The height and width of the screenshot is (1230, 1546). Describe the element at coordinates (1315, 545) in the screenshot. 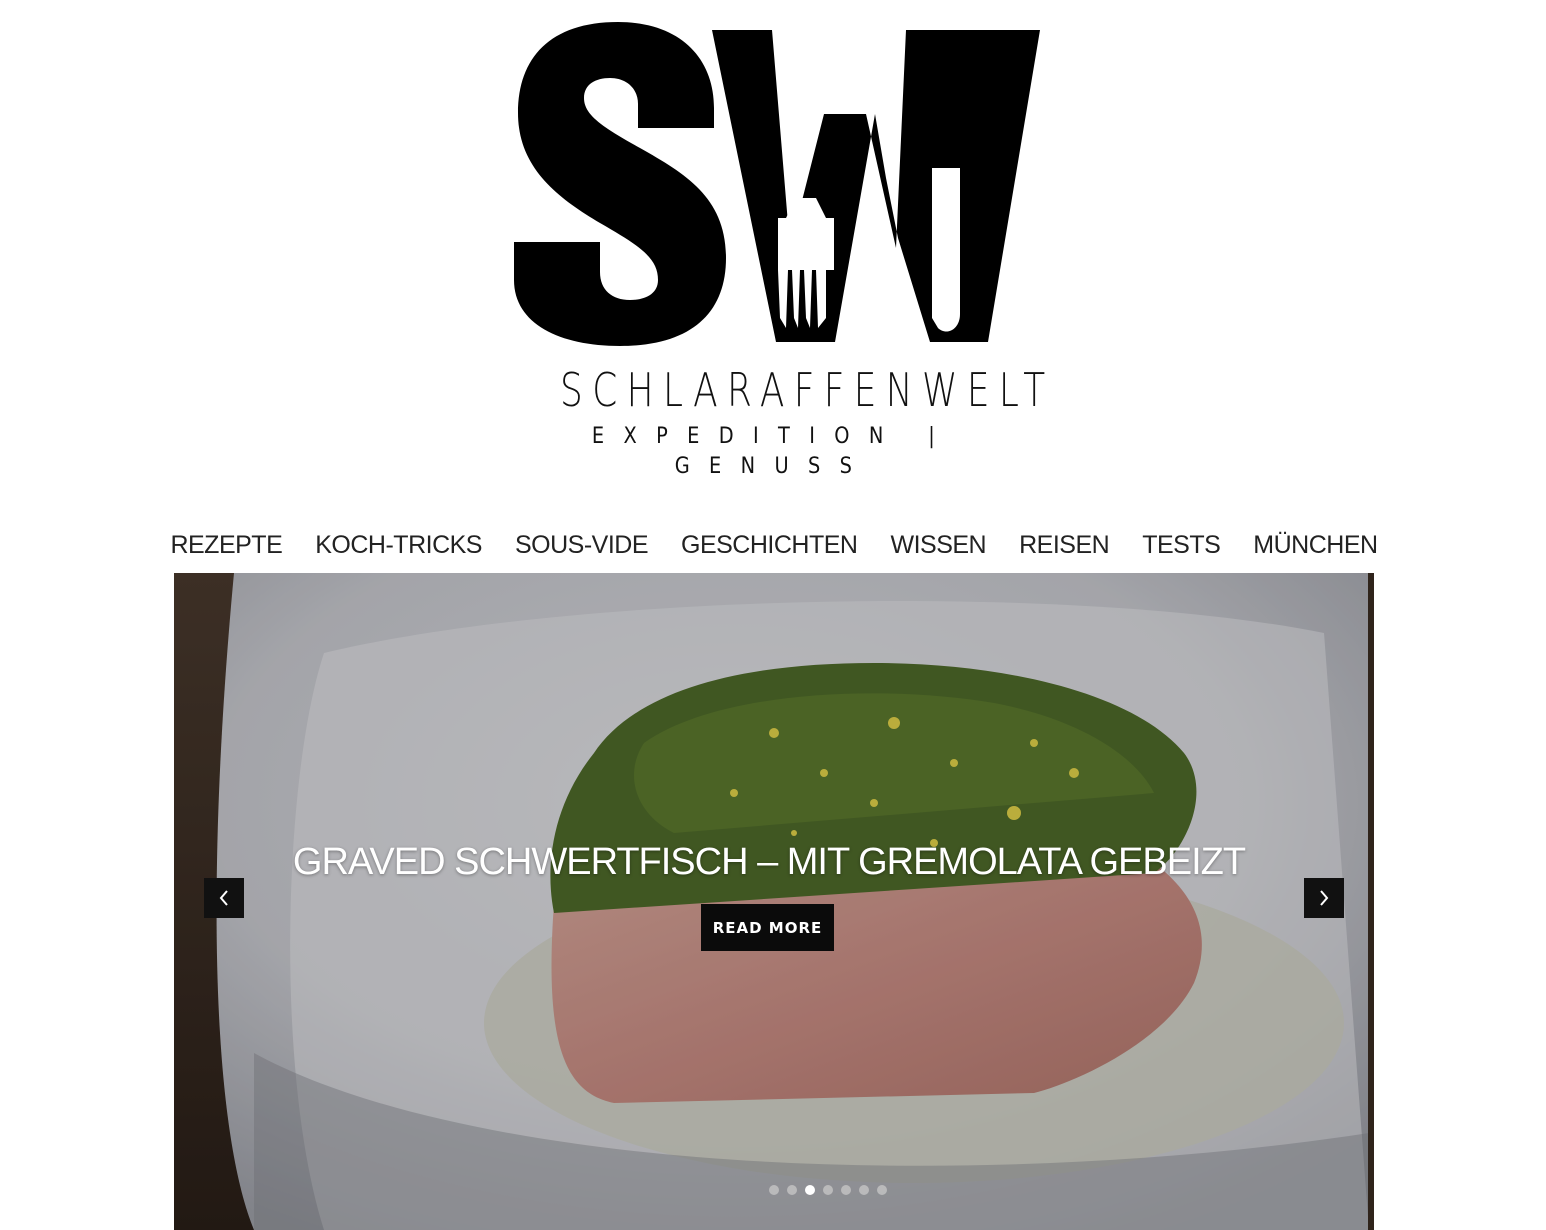

I see `nav-item-muenchen: MÜNCHEN` at that location.